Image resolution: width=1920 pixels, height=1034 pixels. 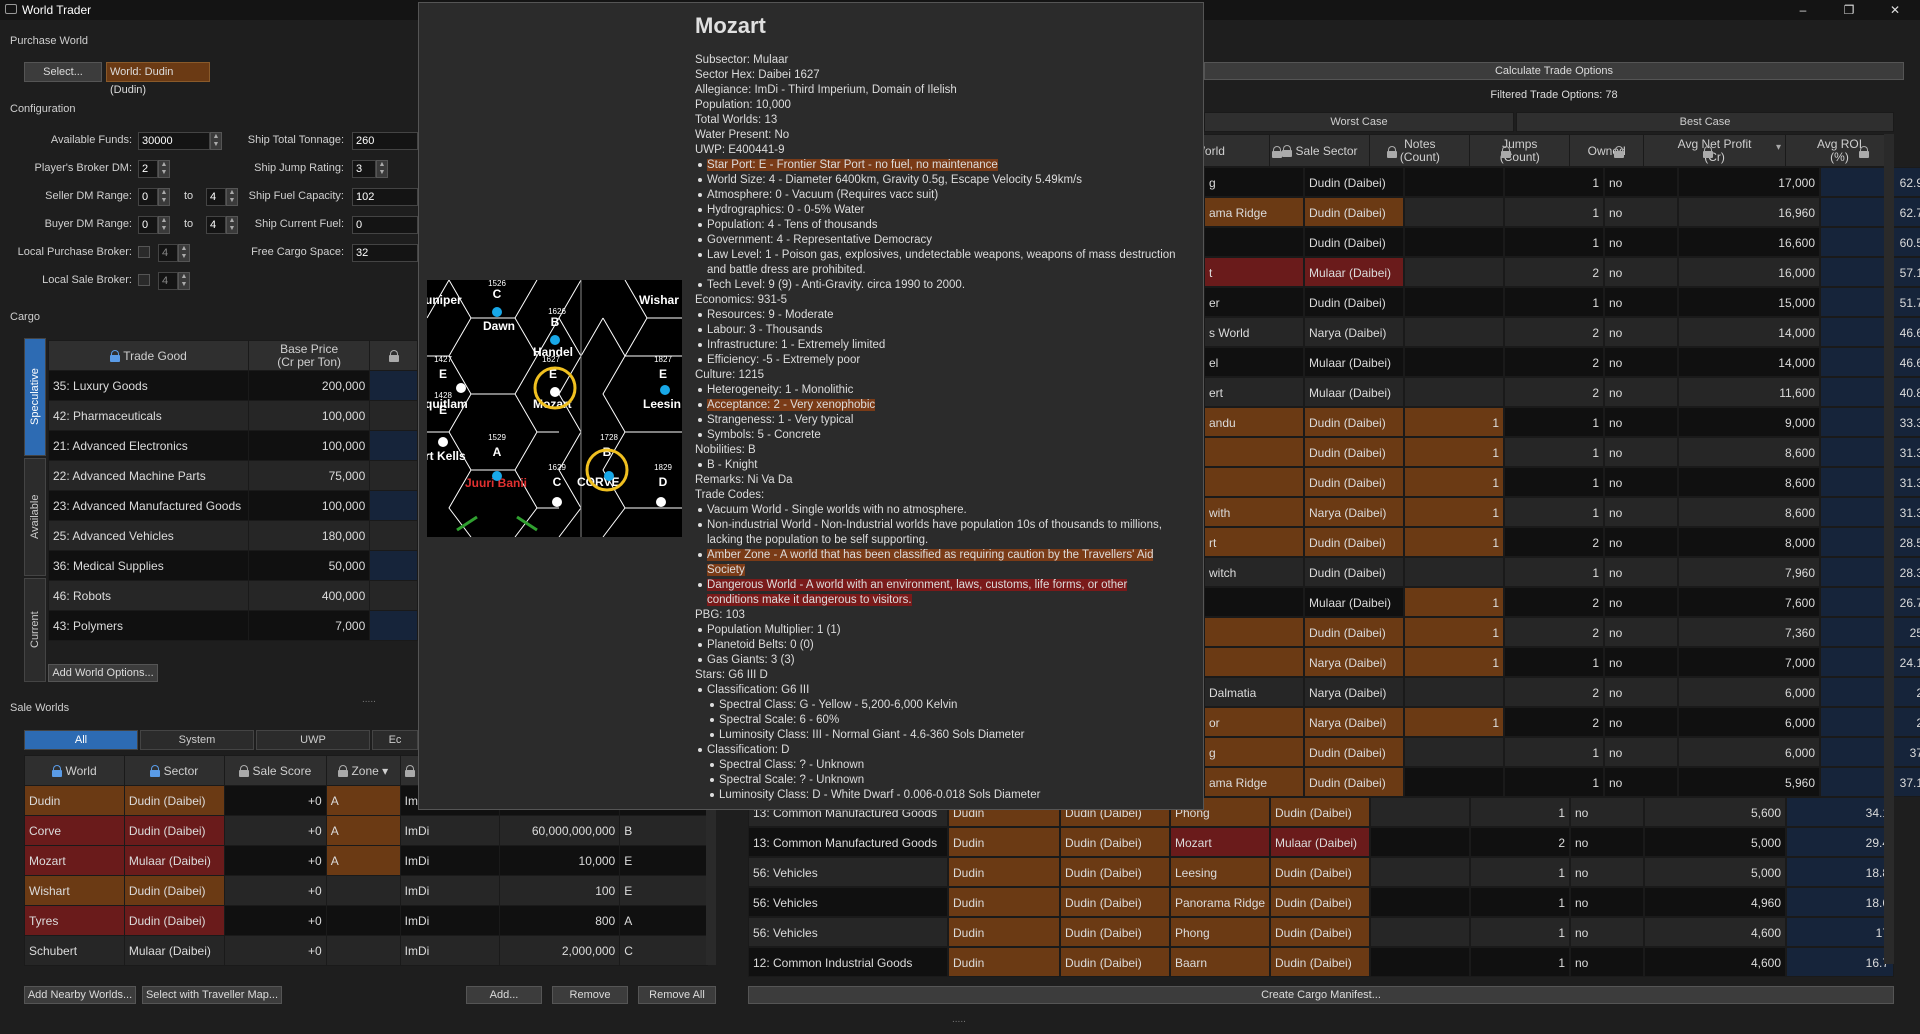 What do you see at coordinates (1562, 692) in the screenshot?
I see `table-row: DalmatiaNarya (Daibei)2no6,0002` at bounding box center [1562, 692].